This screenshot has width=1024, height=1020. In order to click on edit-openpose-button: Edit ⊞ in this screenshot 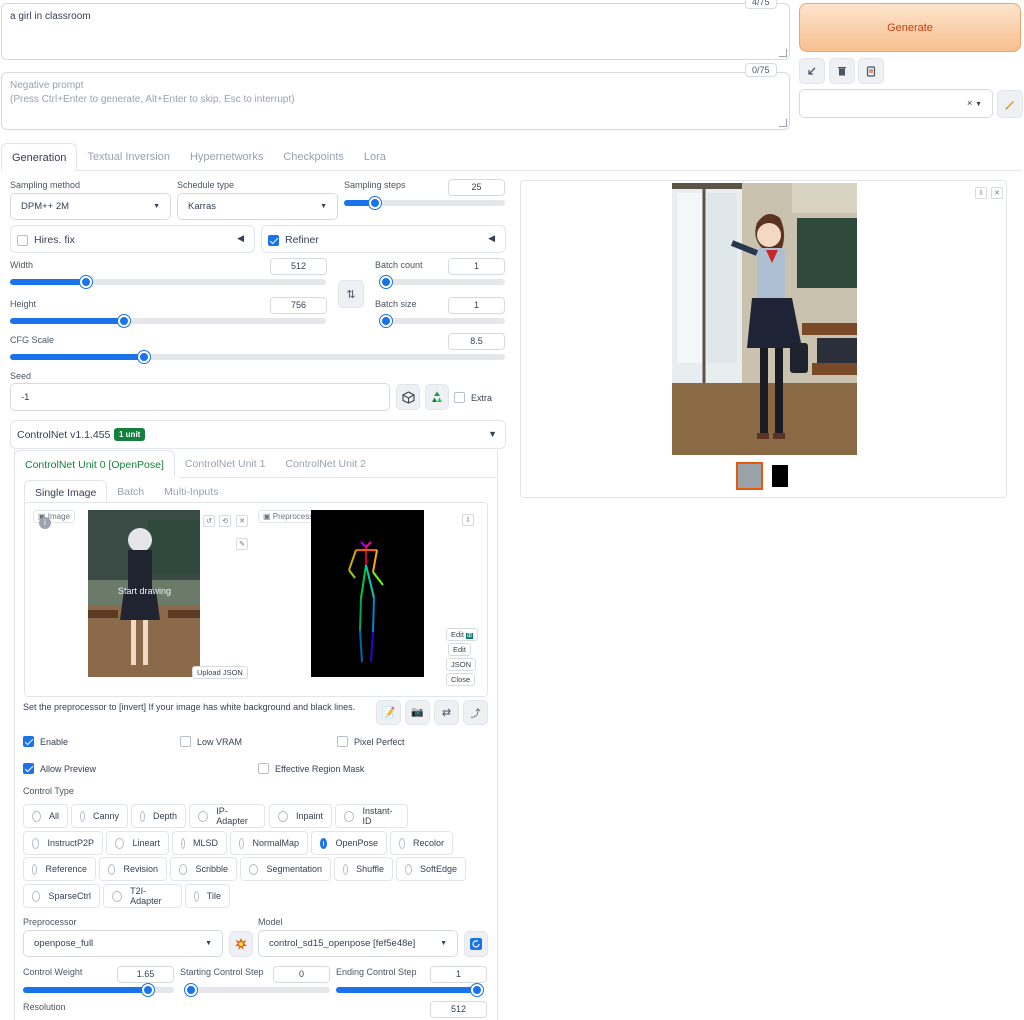, I will do `click(462, 634)`.